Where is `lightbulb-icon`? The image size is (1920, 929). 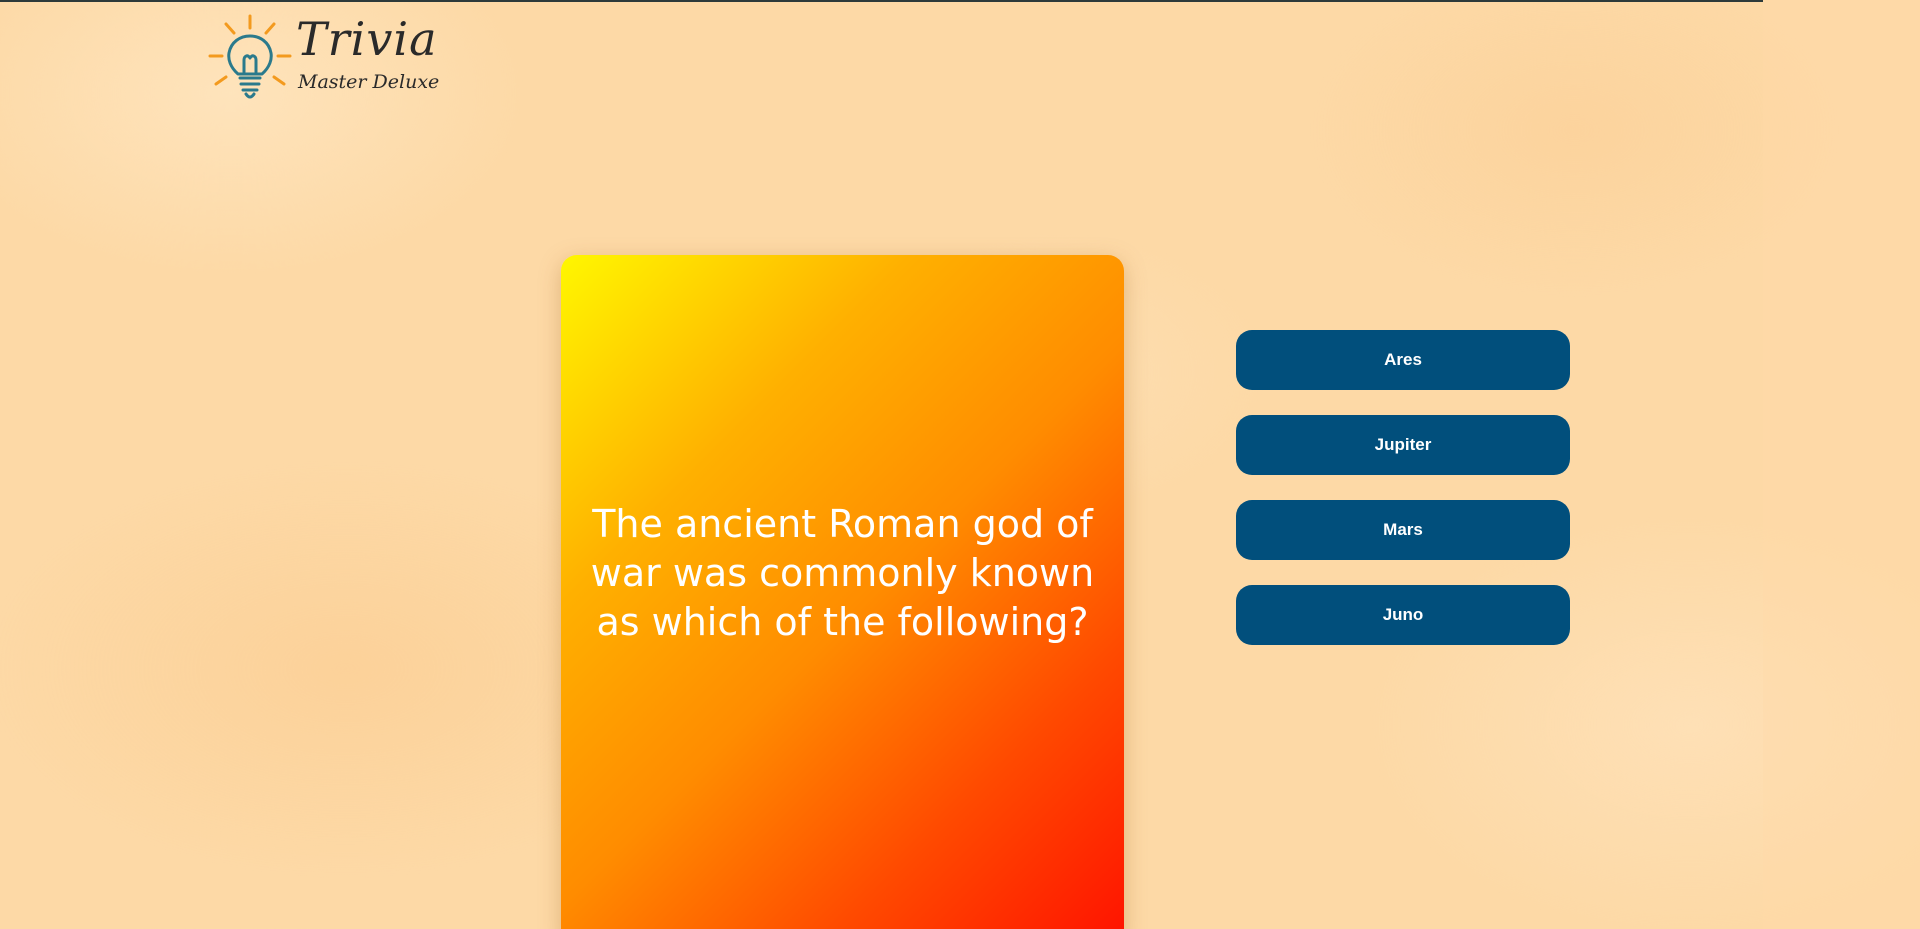
lightbulb-icon is located at coordinates (250, 56).